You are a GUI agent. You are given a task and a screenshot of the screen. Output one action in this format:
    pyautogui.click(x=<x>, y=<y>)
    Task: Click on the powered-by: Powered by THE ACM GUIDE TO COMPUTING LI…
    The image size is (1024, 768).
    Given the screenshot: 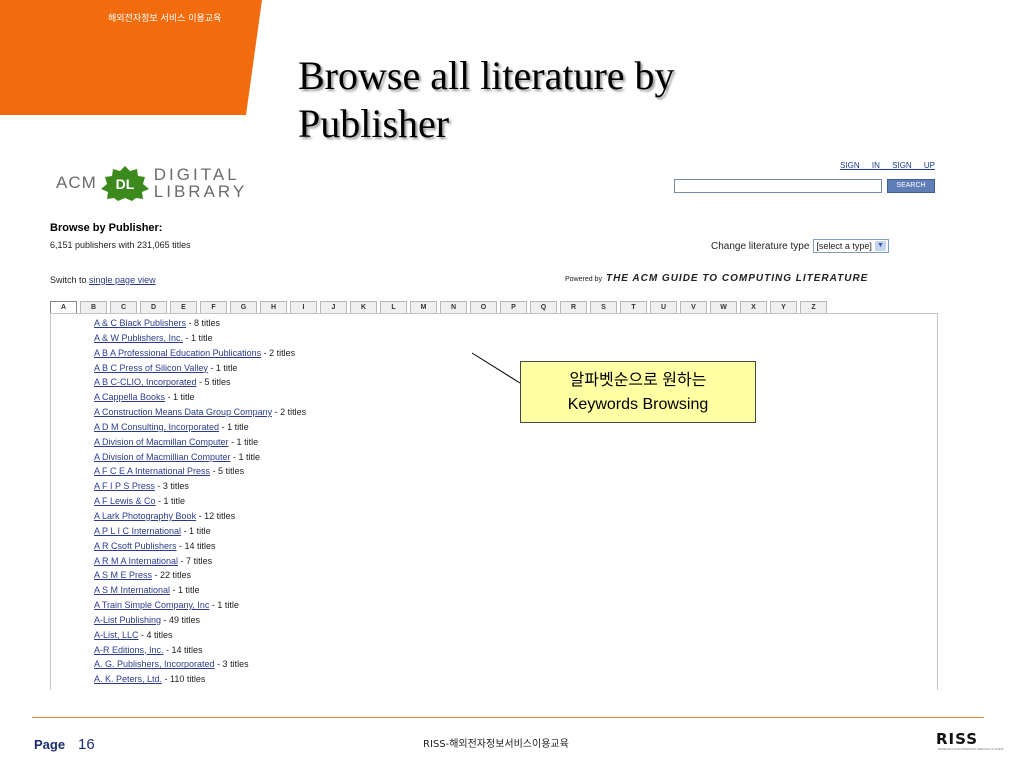 What is the action you would take?
    pyautogui.click(x=716, y=278)
    